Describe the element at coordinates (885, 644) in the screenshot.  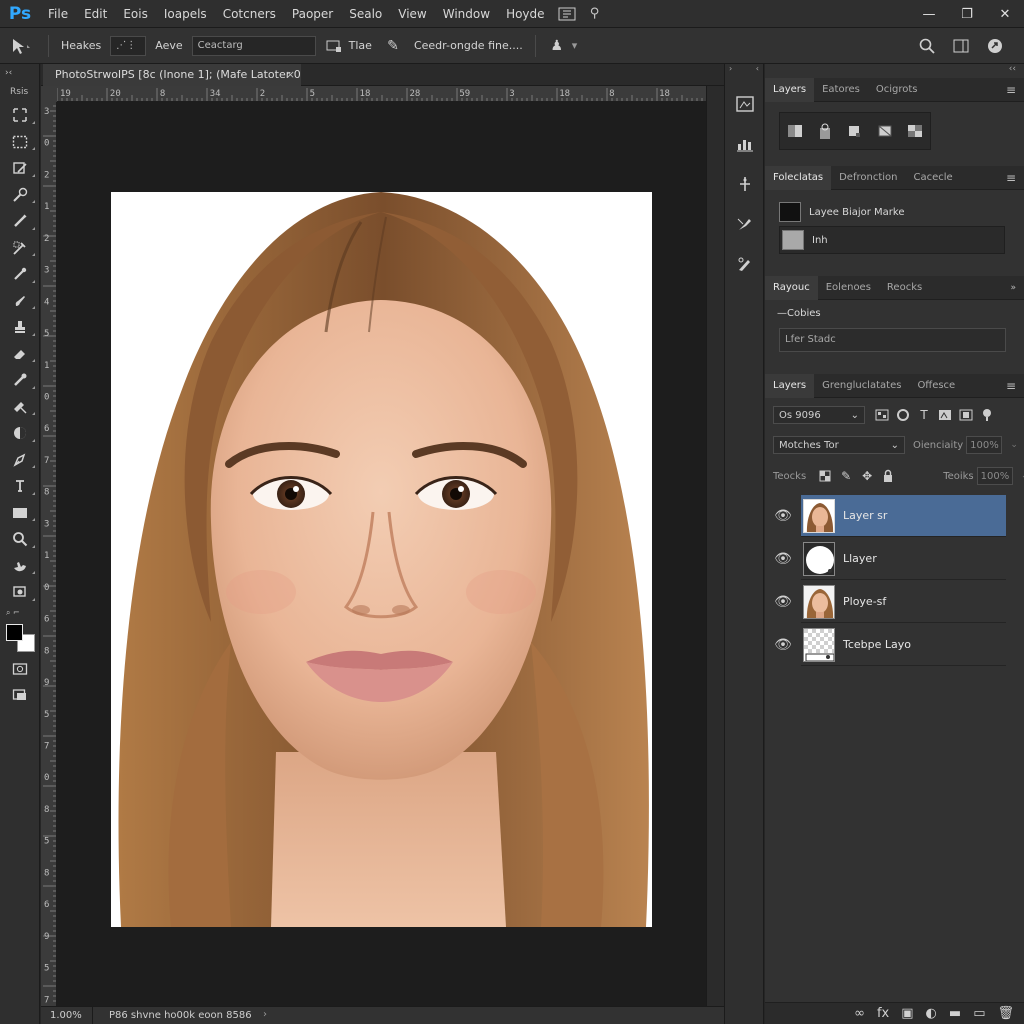
I see `layer-row: 👁 Tcebpe Layo` at that location.